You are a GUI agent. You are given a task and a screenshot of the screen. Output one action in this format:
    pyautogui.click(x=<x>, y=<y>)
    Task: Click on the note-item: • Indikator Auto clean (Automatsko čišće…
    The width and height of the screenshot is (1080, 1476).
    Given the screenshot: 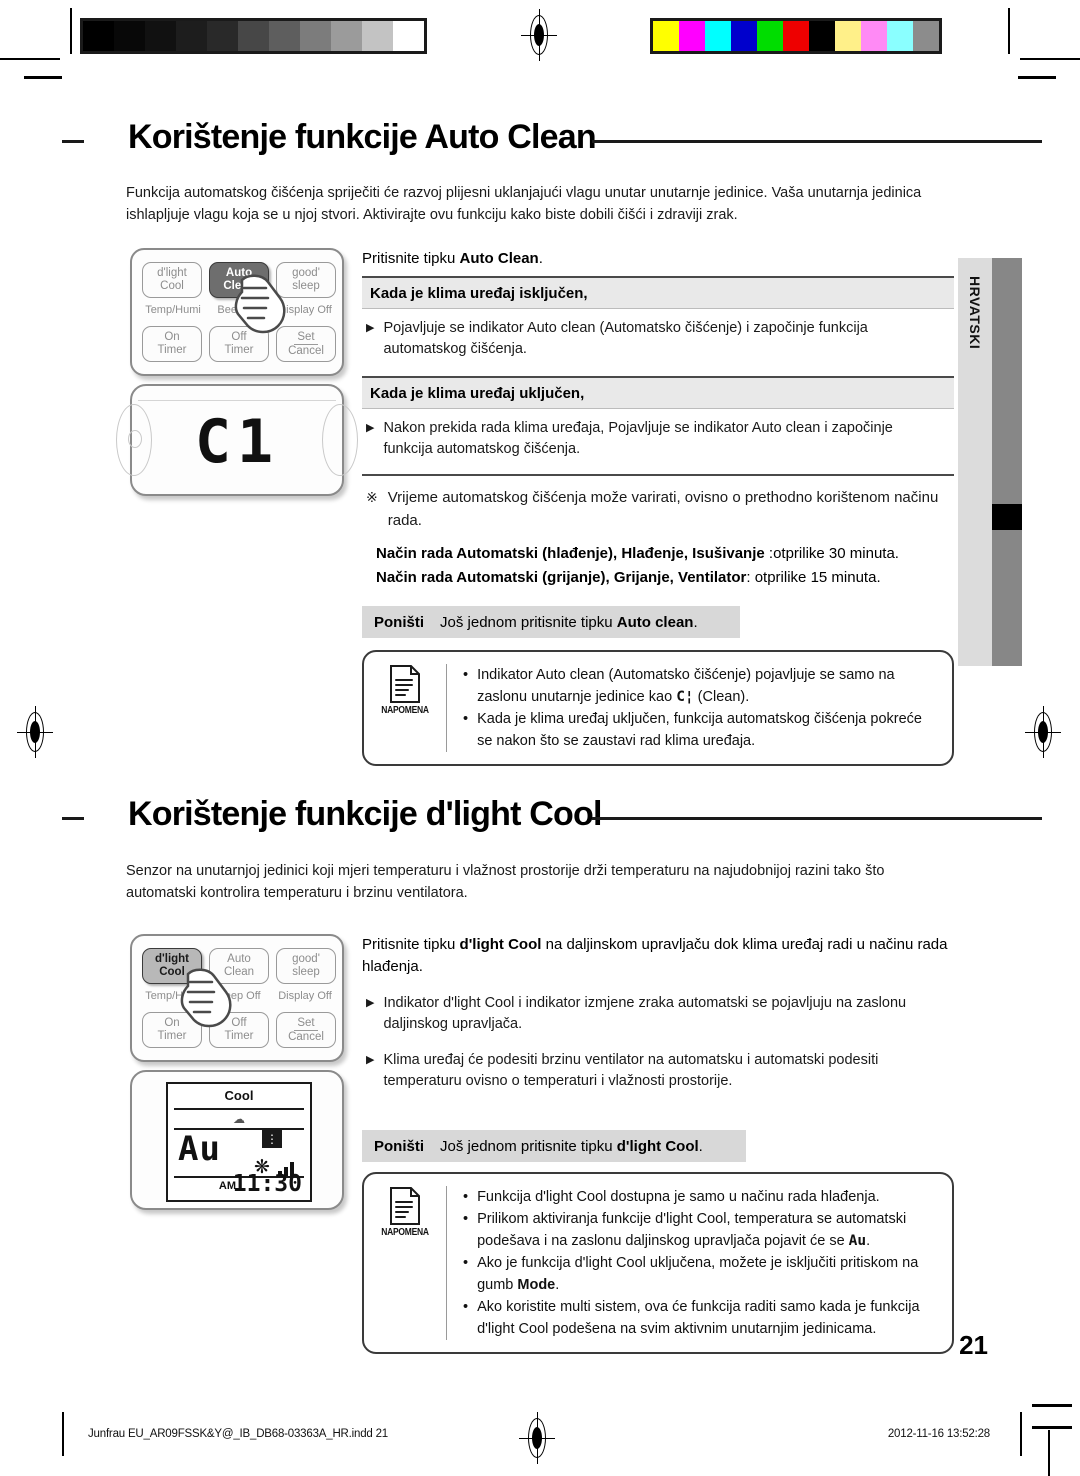 What is the action you would take?
    pyautogui.click(x=700, y=686)
    